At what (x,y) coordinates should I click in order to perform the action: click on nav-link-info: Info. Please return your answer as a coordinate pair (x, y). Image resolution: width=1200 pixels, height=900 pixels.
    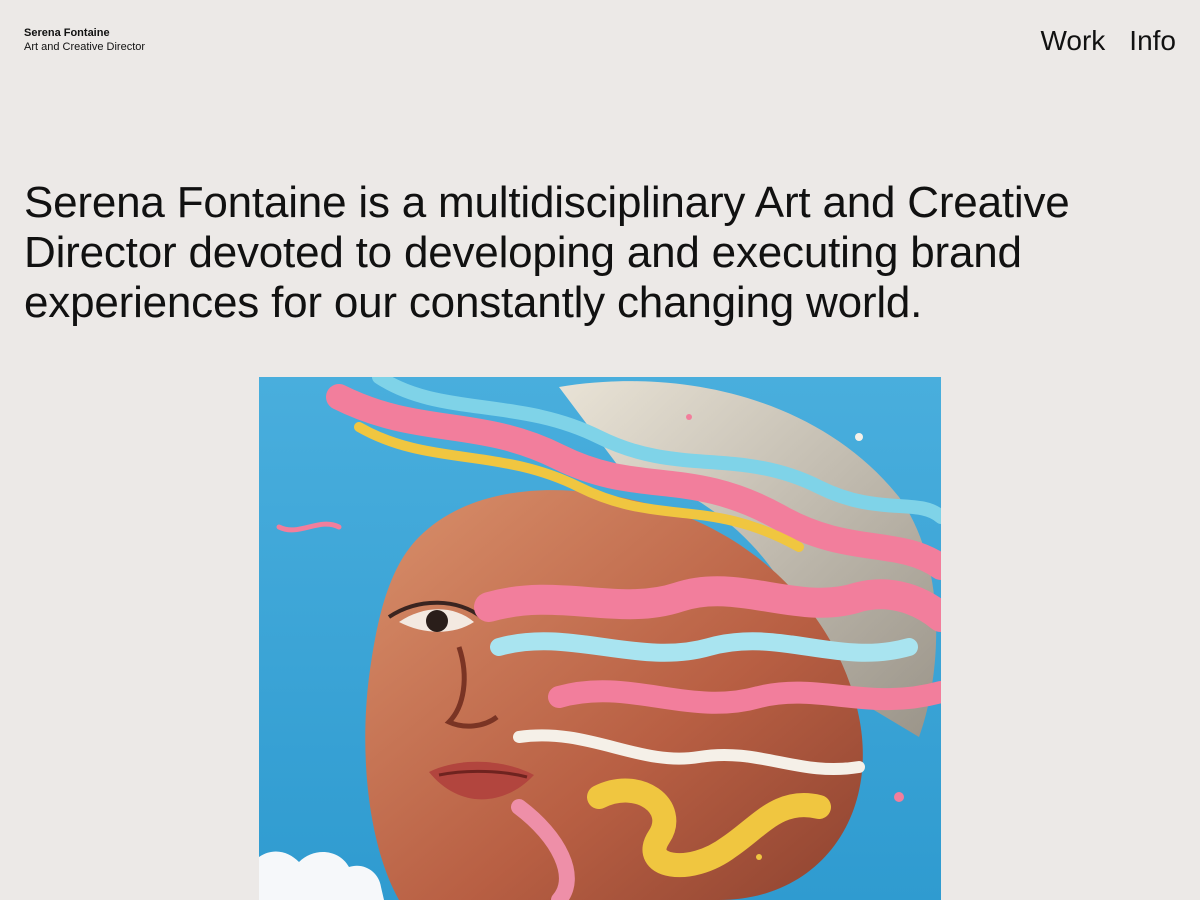
    Looking at the image, I should click on (1152, 41).